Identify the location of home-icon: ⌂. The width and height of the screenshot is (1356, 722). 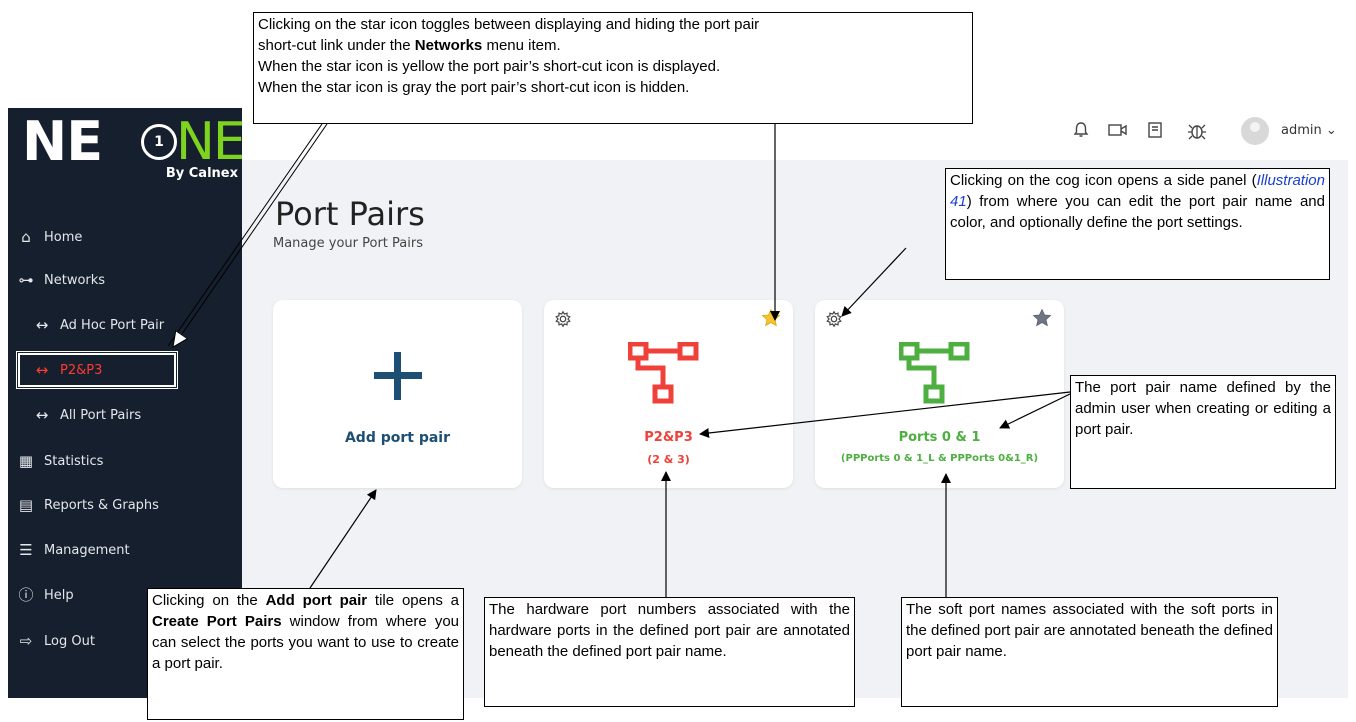
(26, 237).